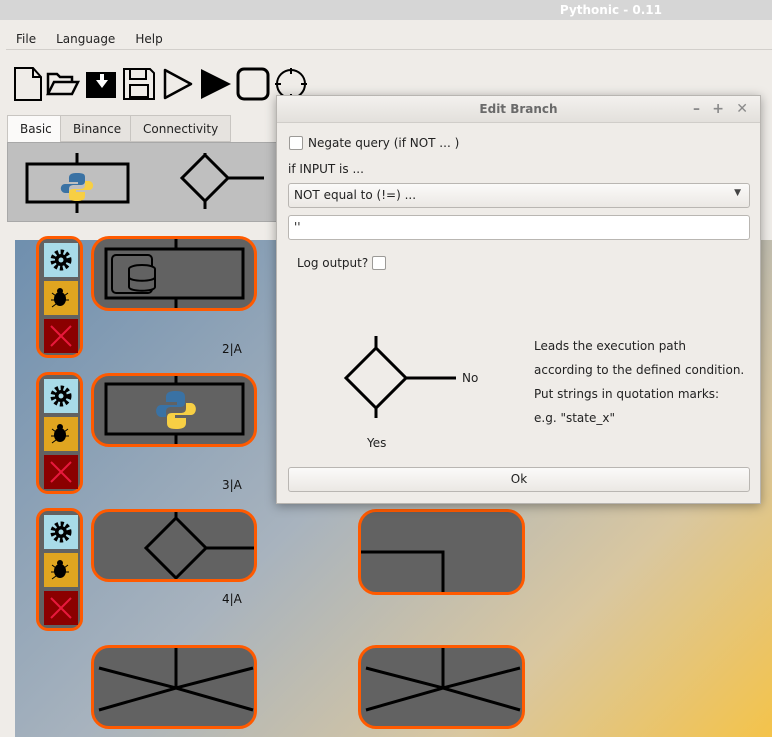 This screenshot has width=772, height=737. I want to click on branch-block, so click(174, 545).